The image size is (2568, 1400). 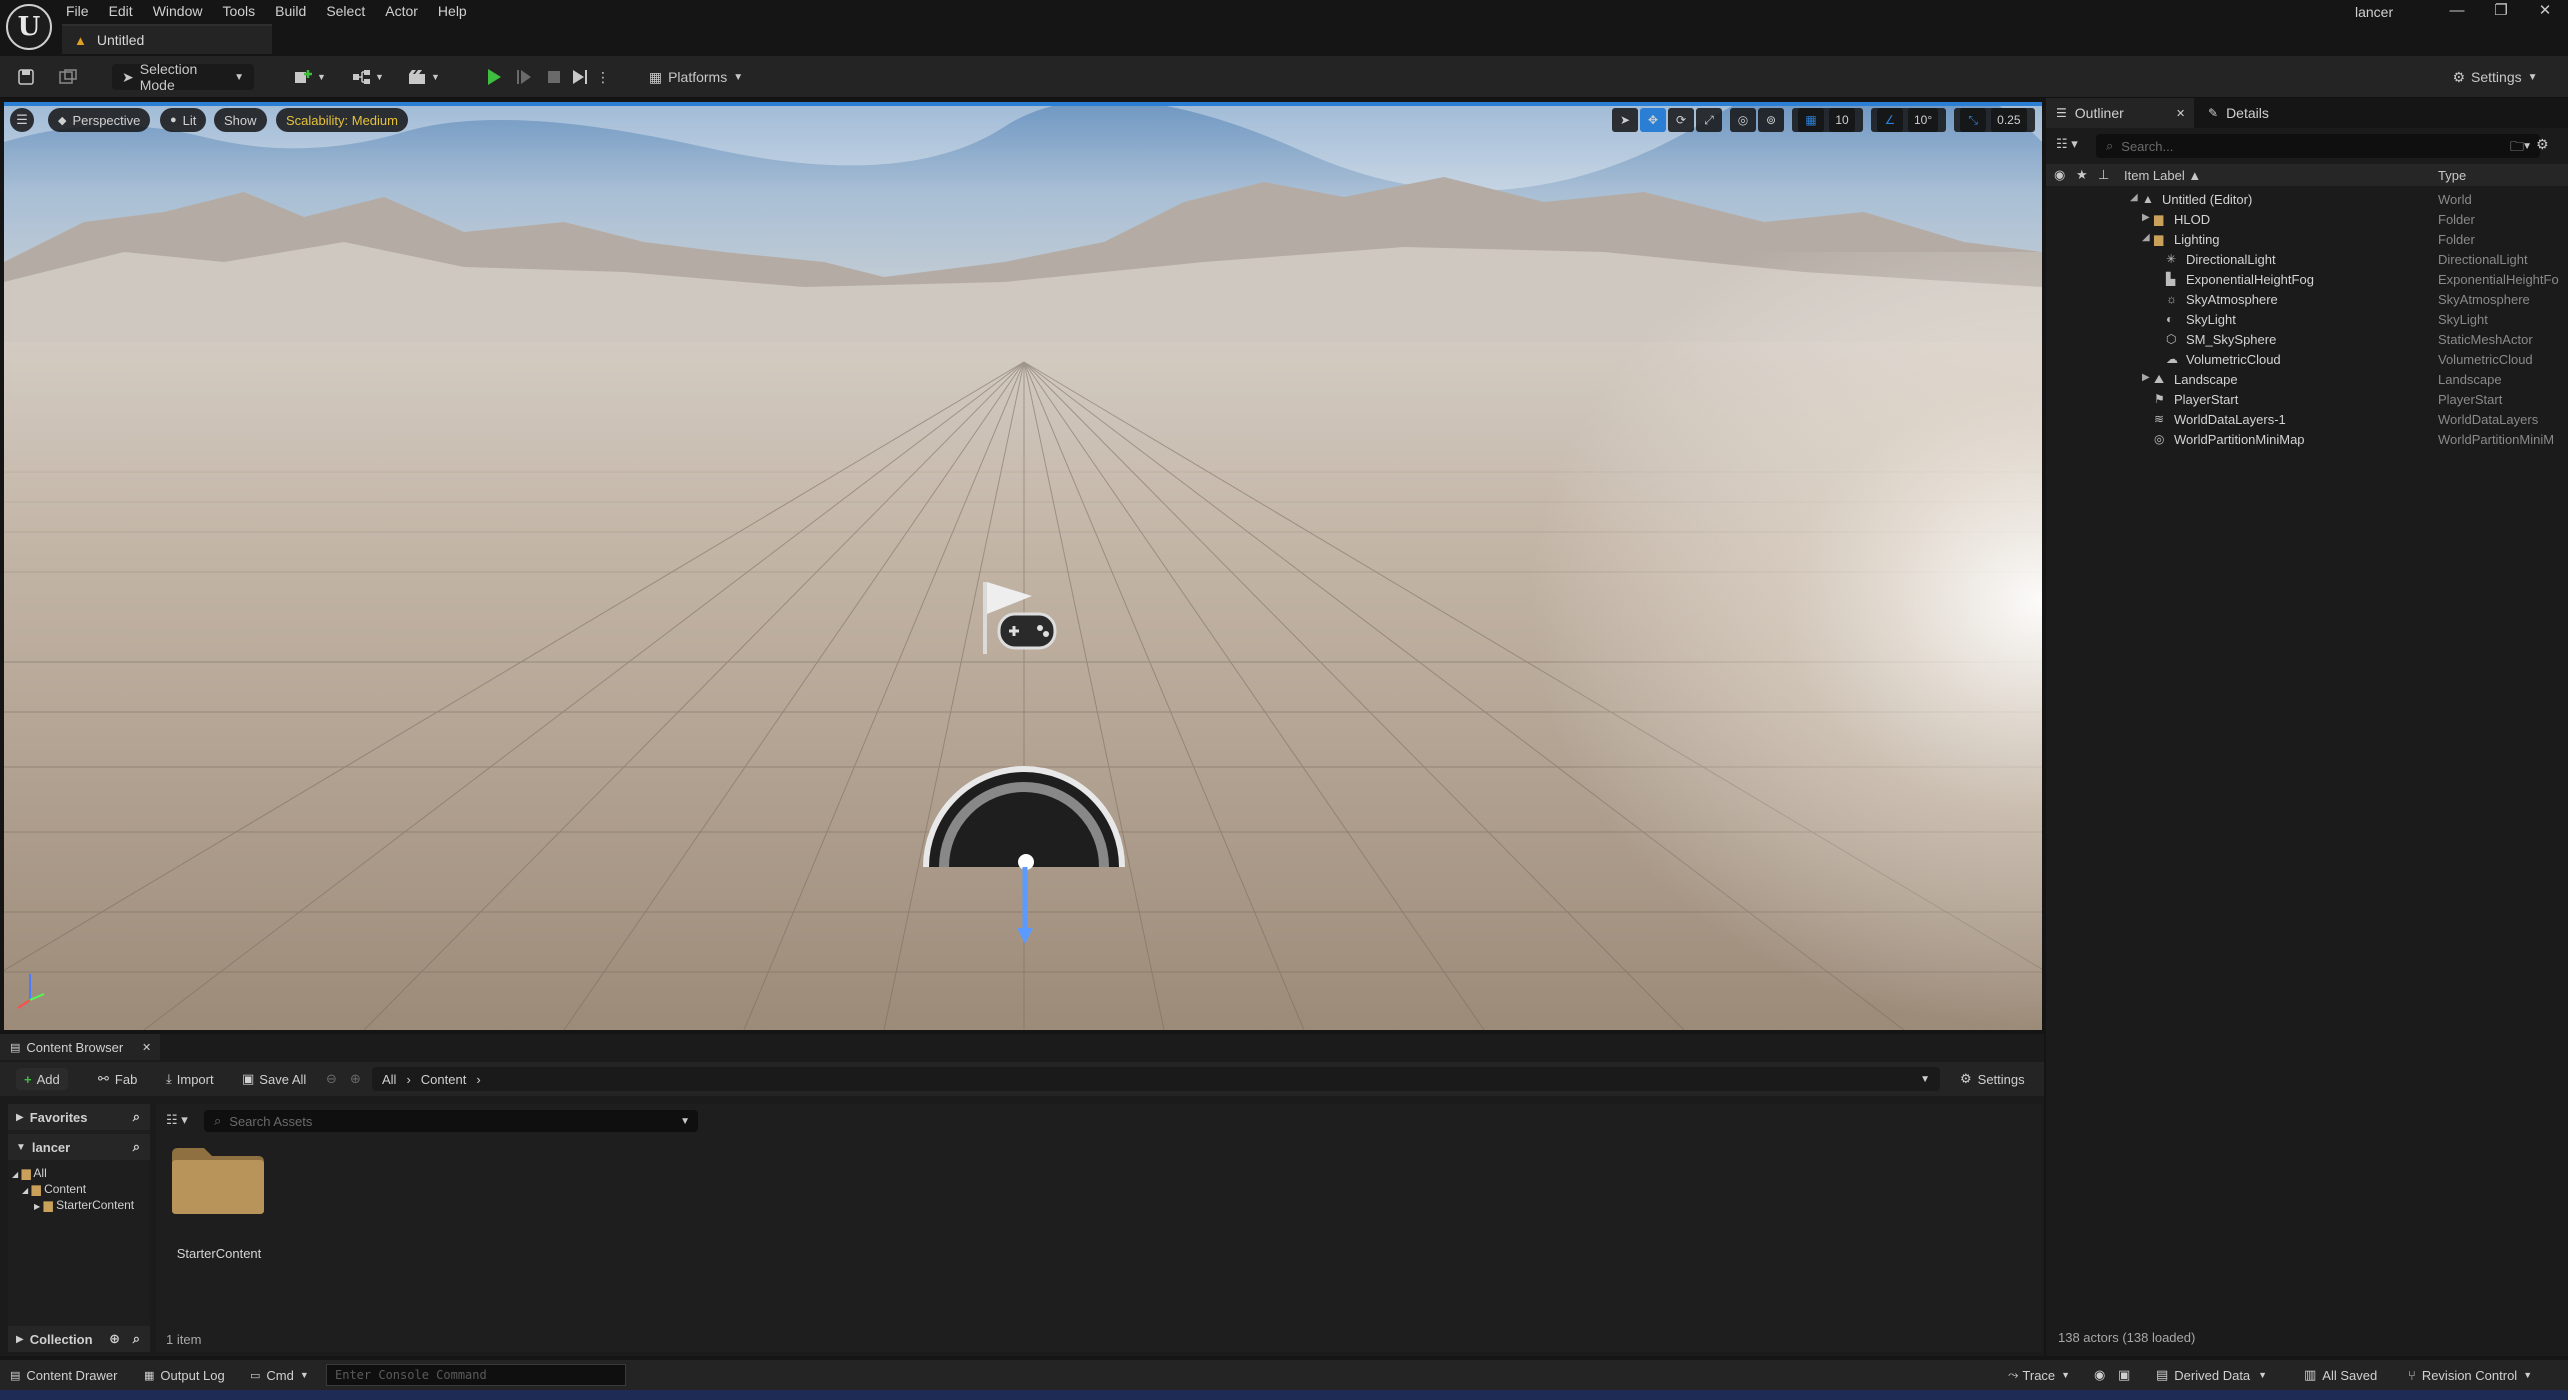 What do you see at coordinates (2318, 146) in the screenshot?
I see `outliner-search-input: ⌕ Search... ▼` at bounding box center [2318, 146].